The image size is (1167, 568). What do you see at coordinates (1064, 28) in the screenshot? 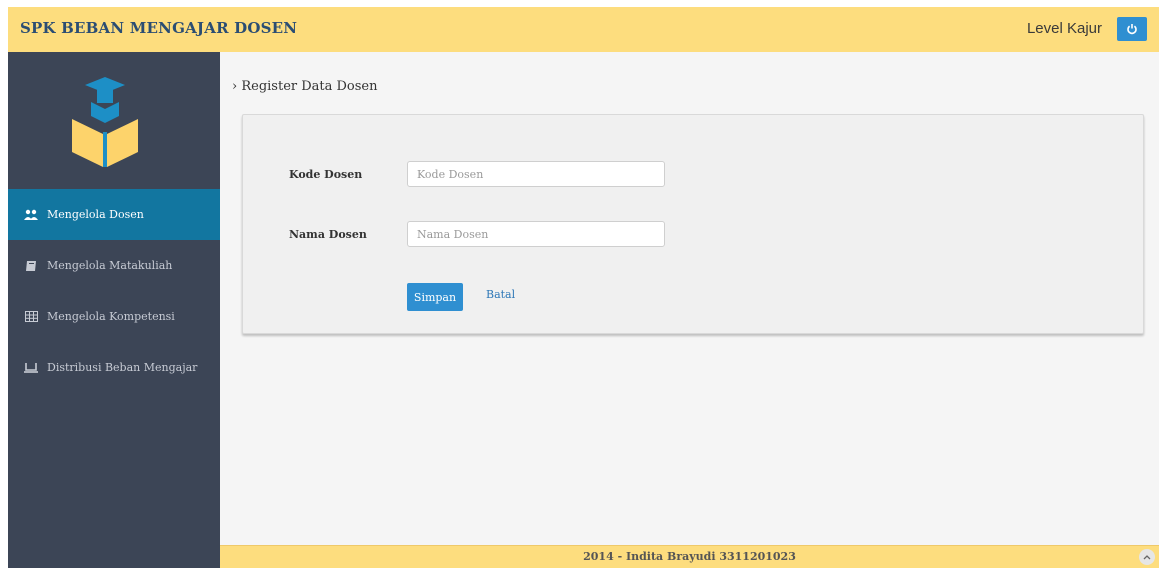
I see `user-level-label: Level Kajur` at bounding box center [1064, 28].